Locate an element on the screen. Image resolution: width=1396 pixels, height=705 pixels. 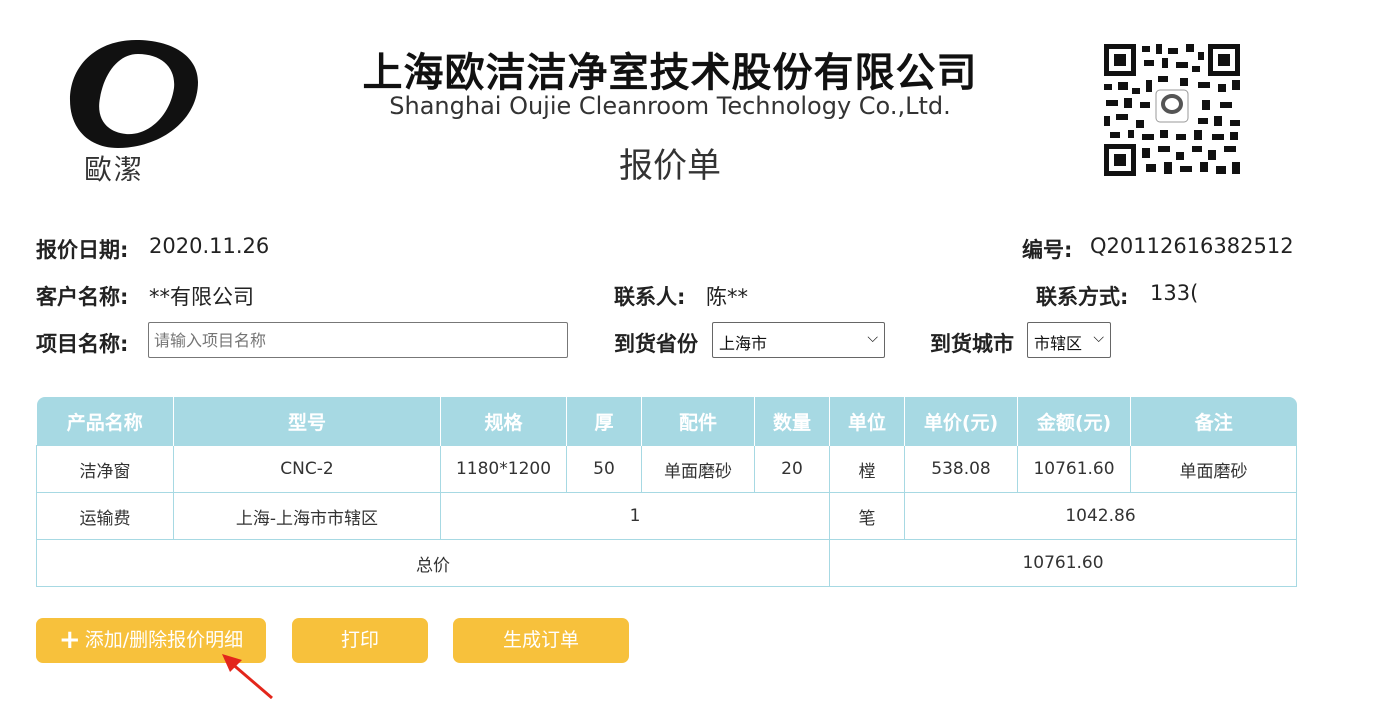
table-total-row: 总价 10761.60 is located at coordinates (666, 563).